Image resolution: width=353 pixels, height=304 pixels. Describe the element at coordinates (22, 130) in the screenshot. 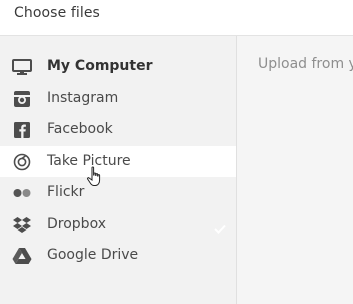

I see `facebook-icon` at that location.